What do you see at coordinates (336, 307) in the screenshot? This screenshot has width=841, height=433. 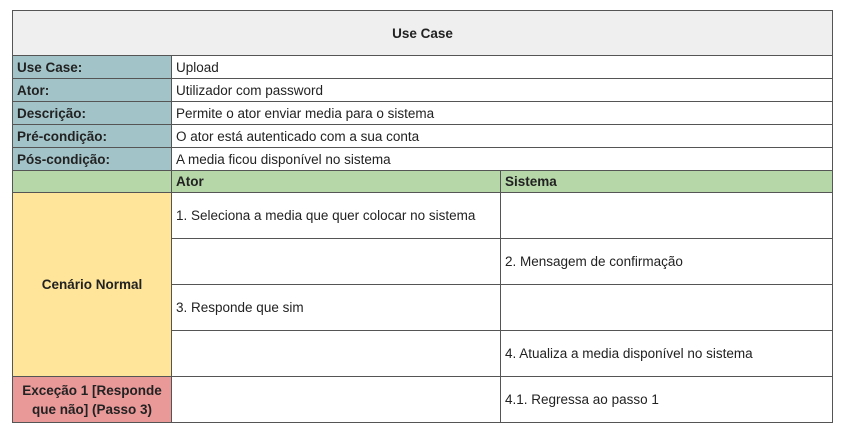 I see `actor-step: 3. Responde que sim` at bounding box center [336, 307].